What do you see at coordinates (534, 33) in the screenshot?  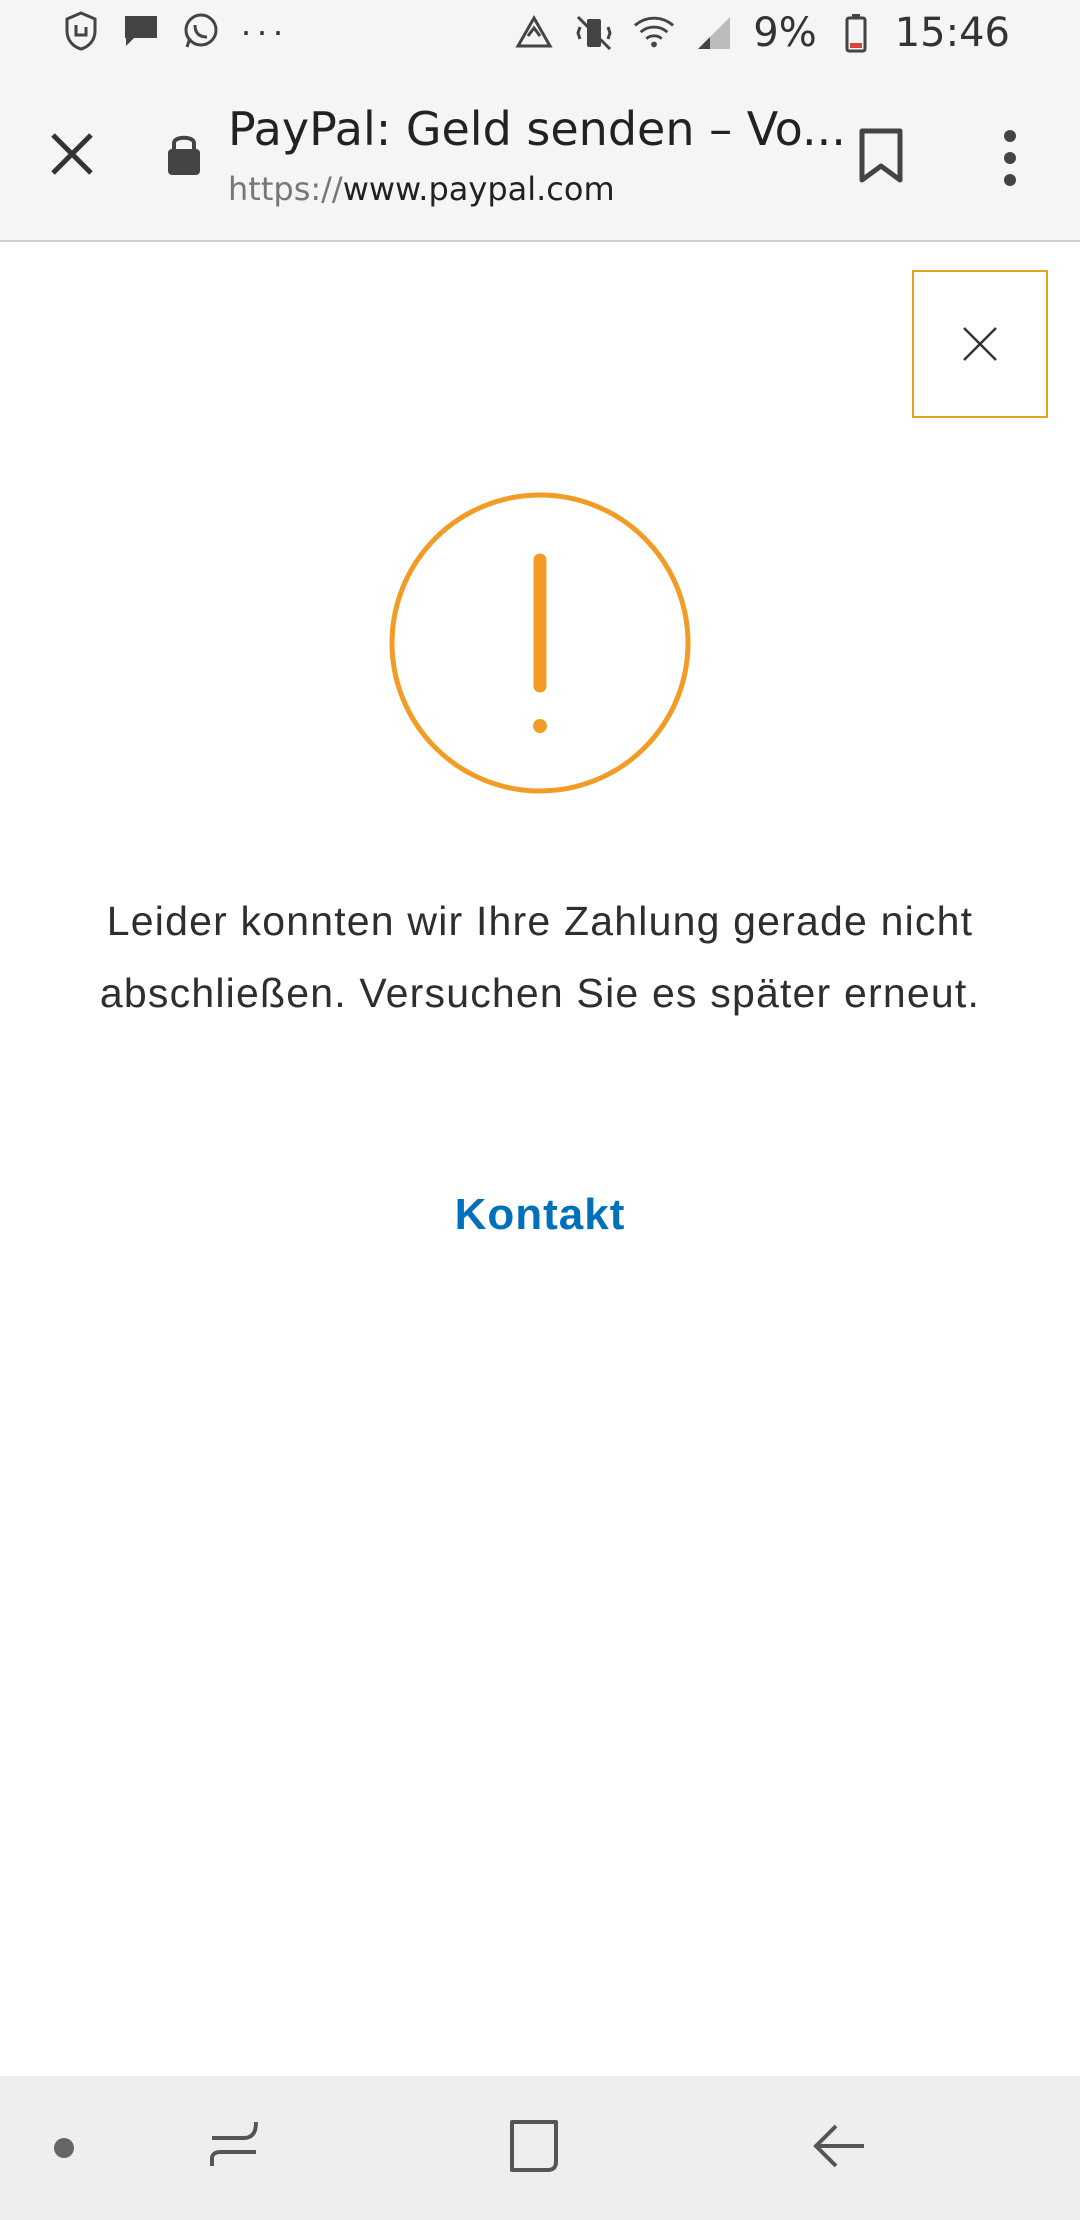 I see `sync-icon` at bounding box center [534, 33].